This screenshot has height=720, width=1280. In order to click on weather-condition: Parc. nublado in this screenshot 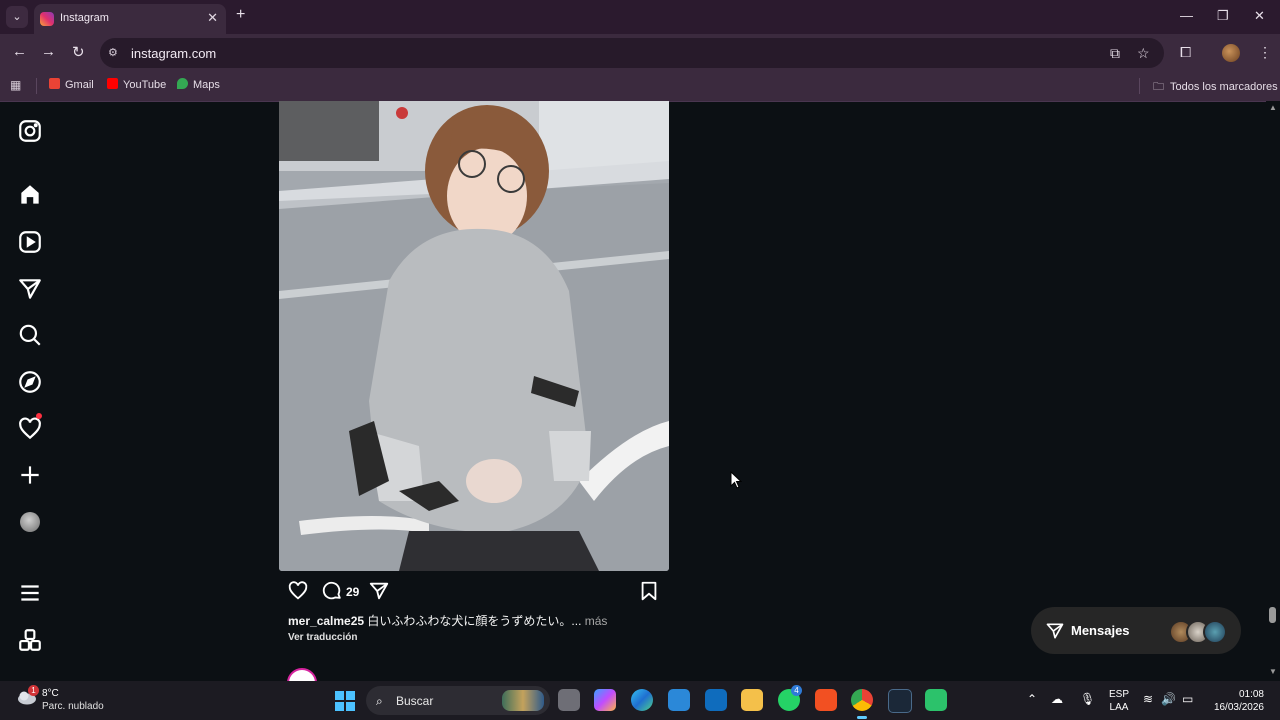, I will do `click(73, 706)`.